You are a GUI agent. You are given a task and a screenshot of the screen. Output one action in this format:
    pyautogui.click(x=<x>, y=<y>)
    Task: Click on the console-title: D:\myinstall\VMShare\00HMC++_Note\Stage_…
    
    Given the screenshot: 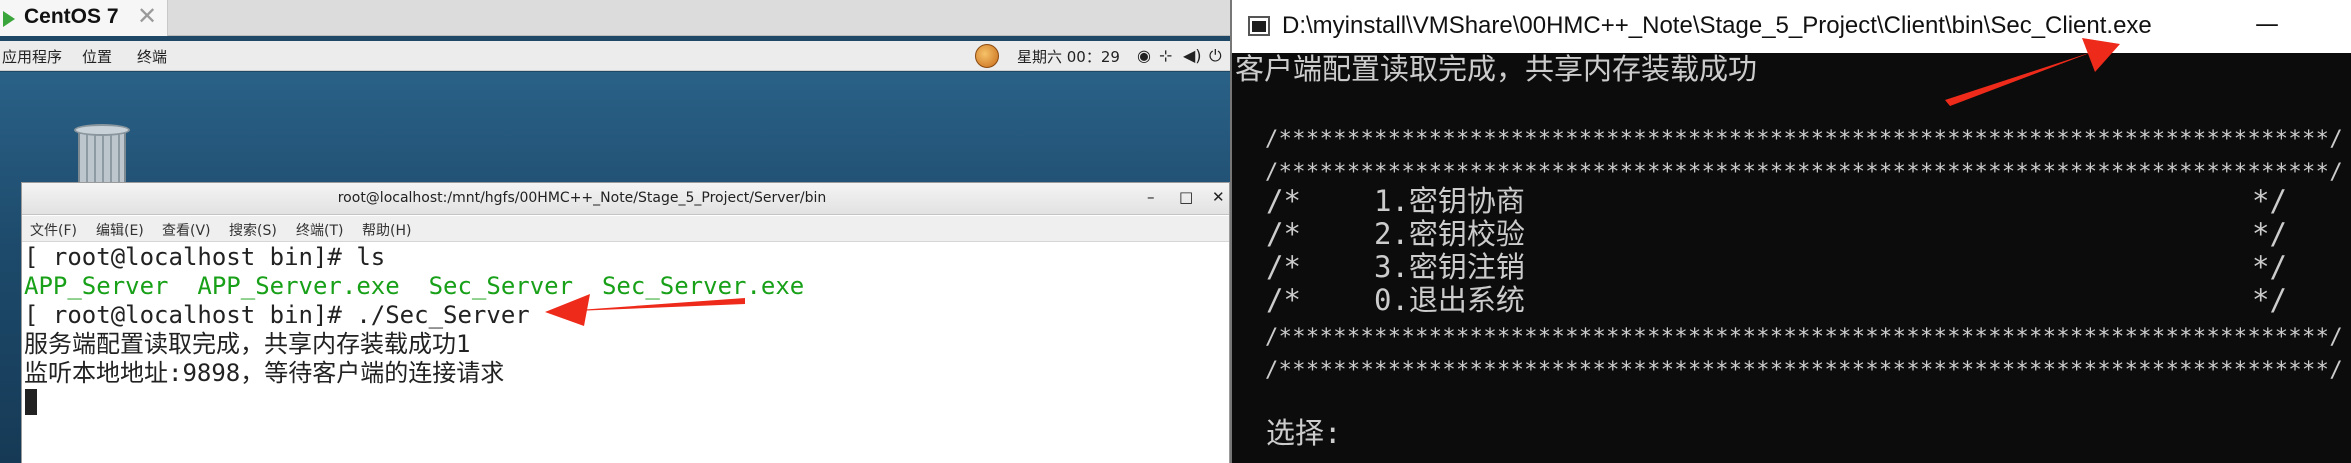 What is the action you would take?
    pyautogui.click(x=1717, y=25)
    